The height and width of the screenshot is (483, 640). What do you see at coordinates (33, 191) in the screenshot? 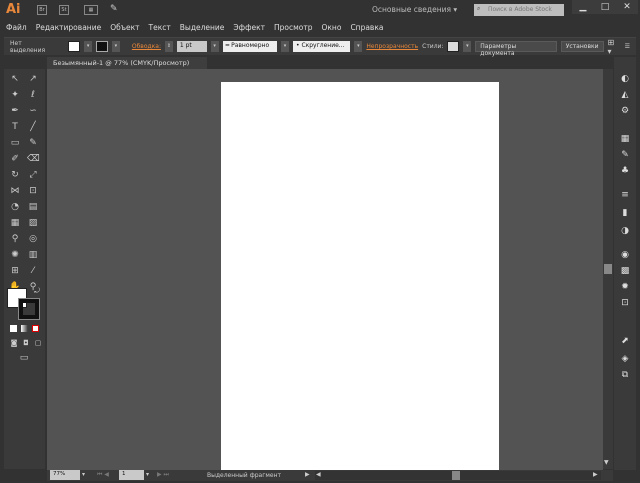
I see `free-transform-tool-icon: ⊡` at bounding box center [33, 191].